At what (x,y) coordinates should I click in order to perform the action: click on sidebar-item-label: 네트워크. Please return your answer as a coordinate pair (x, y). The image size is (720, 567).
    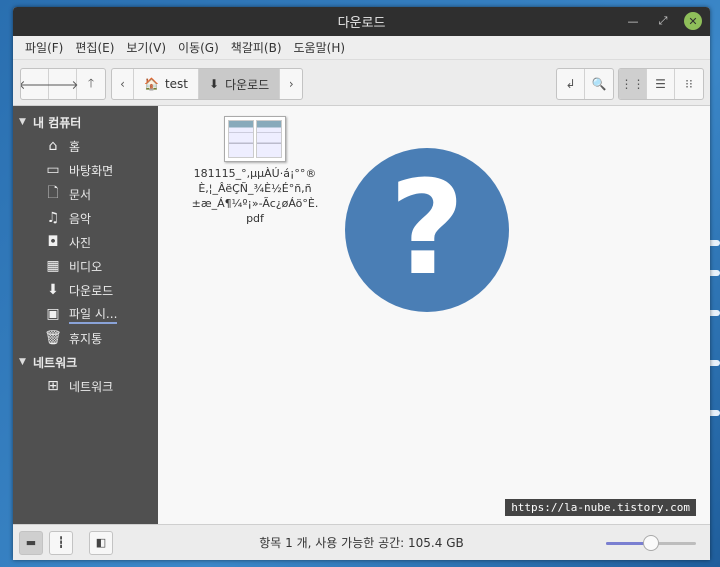
    Looking at the image, I should click on (91, 386).